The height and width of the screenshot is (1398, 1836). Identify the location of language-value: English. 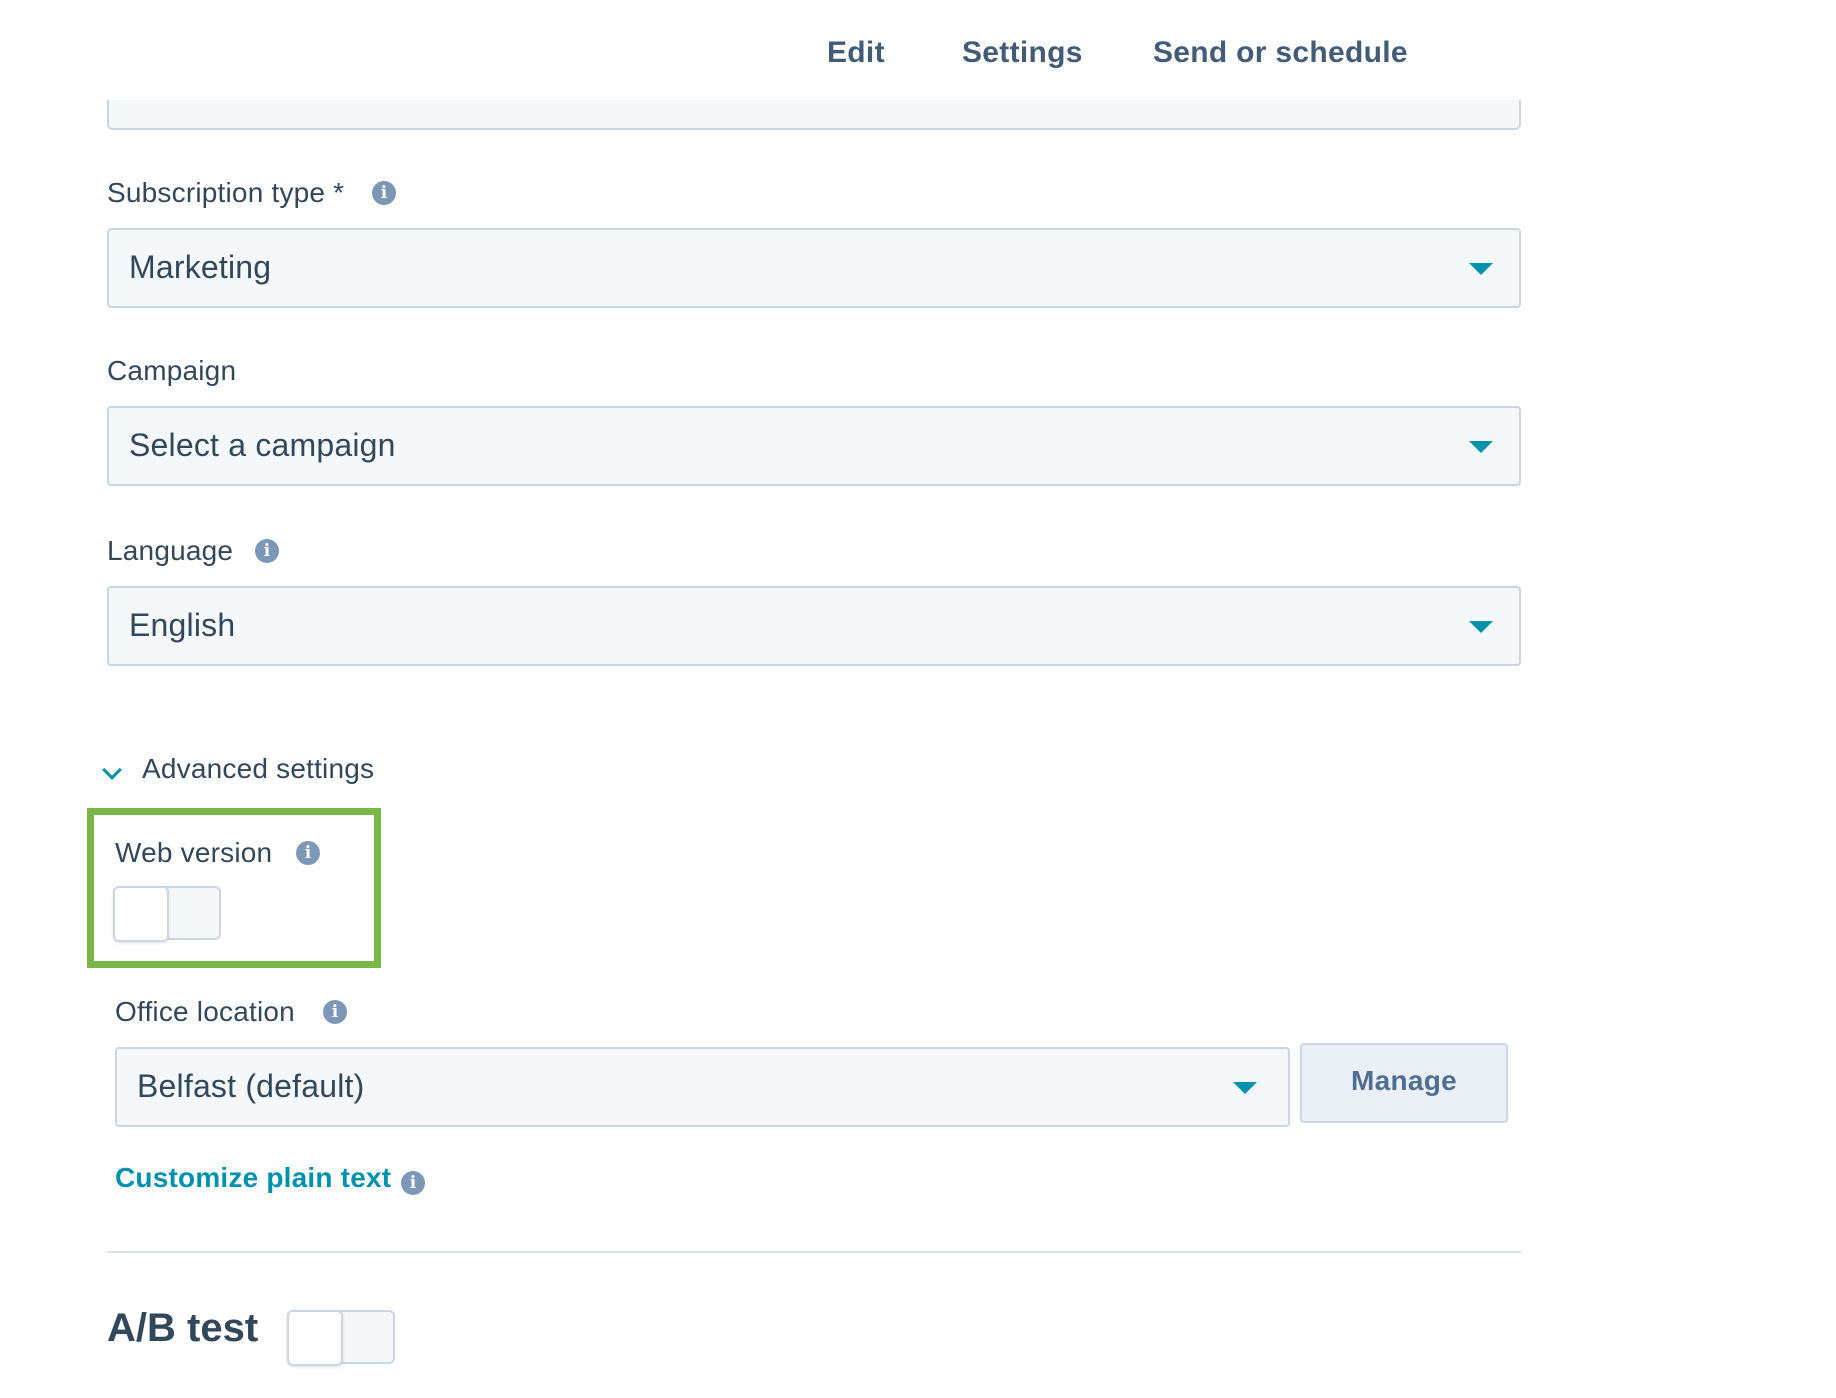
(182, 625).